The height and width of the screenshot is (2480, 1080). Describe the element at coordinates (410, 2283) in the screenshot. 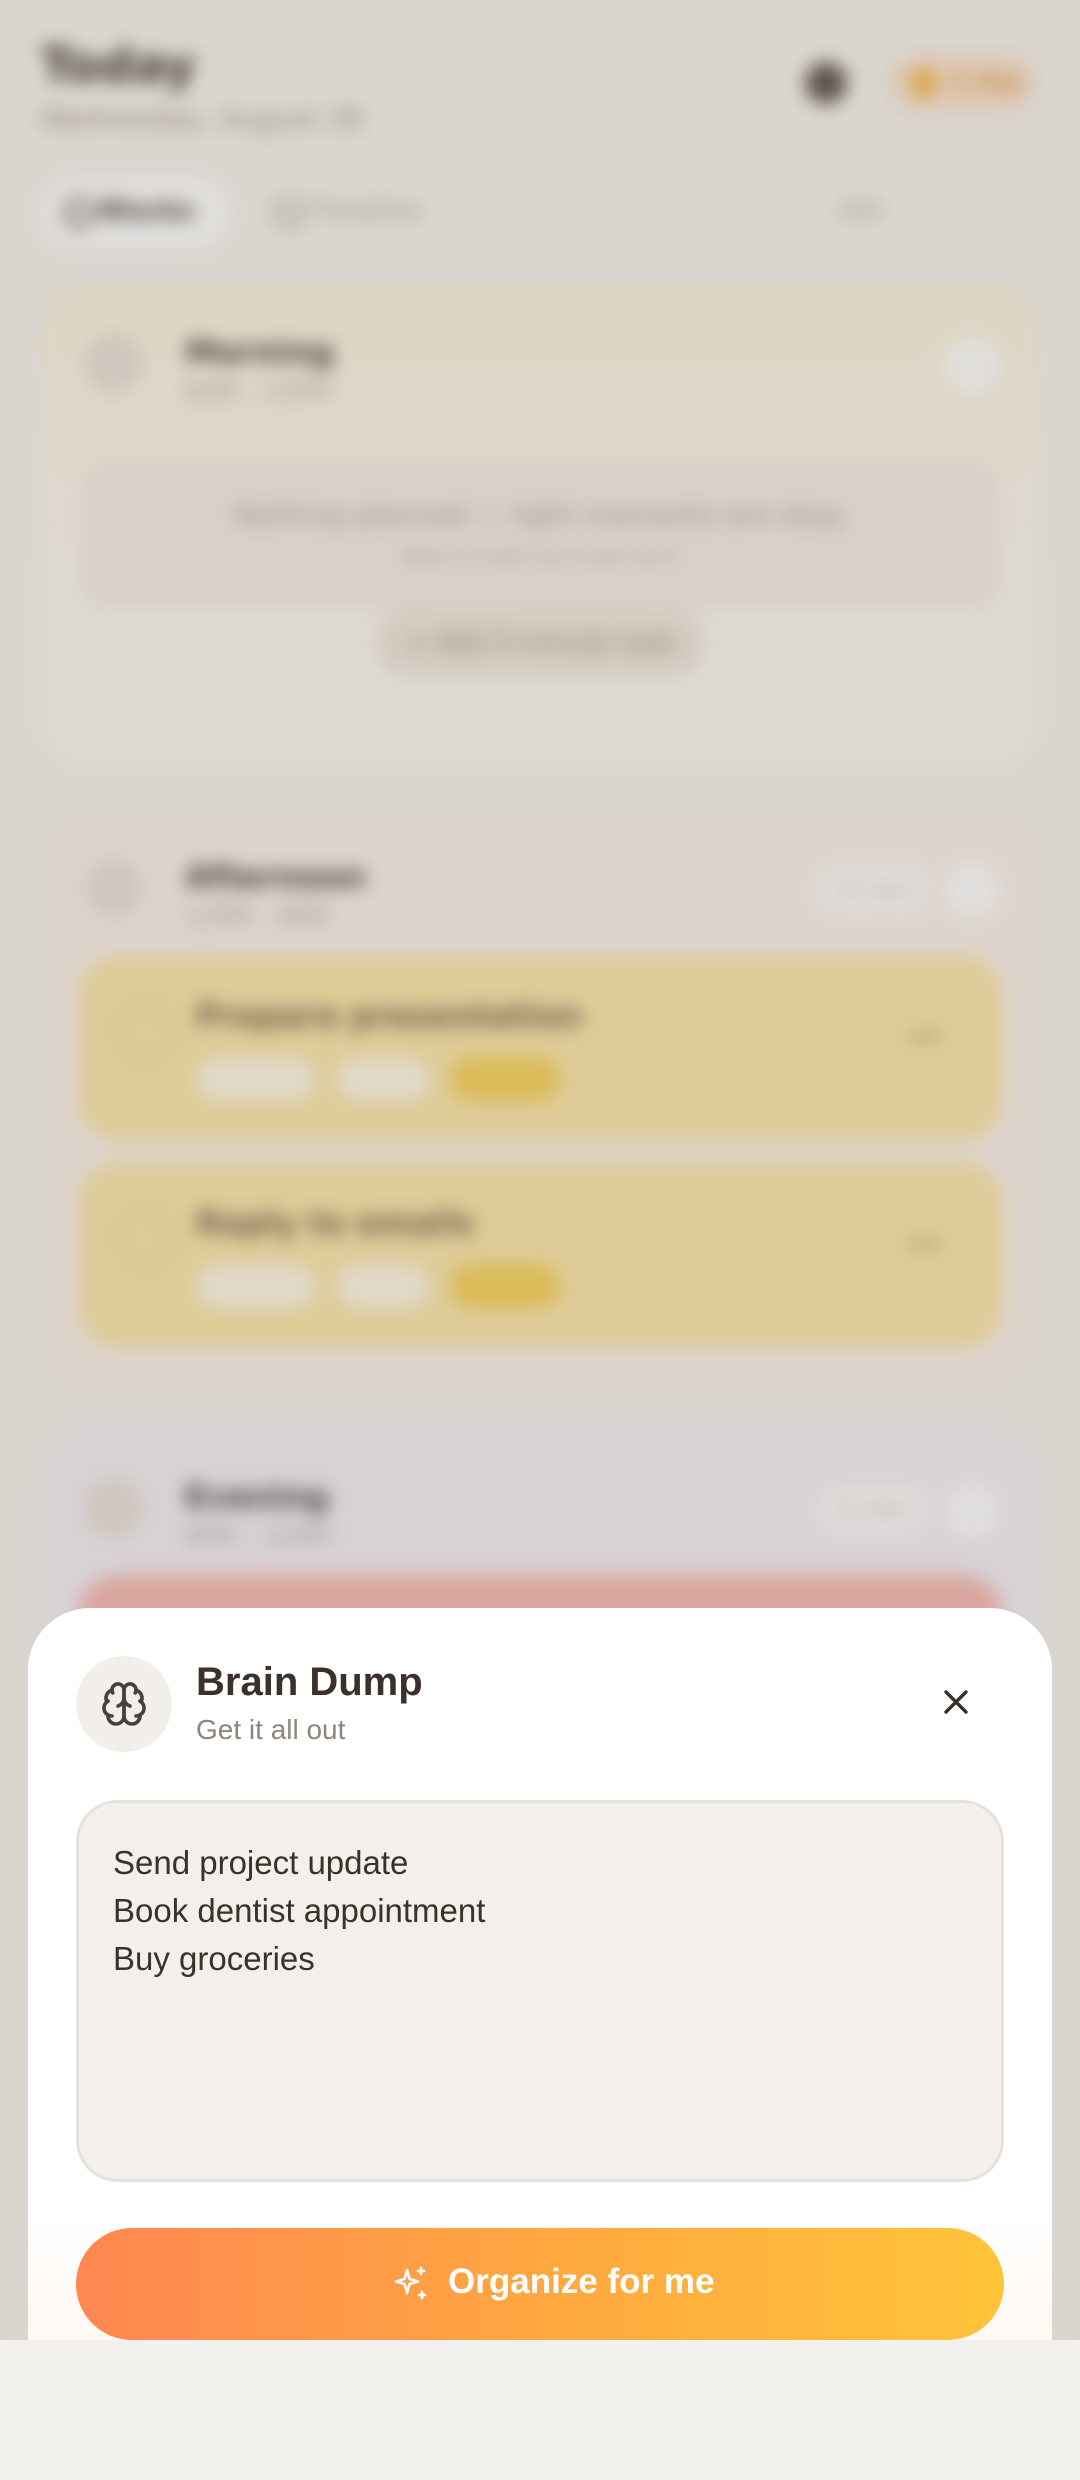

I see `sparkle-icon` at that location.